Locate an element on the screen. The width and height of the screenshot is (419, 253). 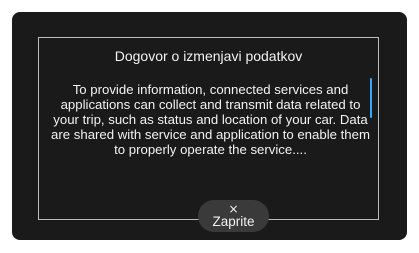
dialog-title: Dogovor o izmenjavi podatkov is located at coordinates (208, 56).